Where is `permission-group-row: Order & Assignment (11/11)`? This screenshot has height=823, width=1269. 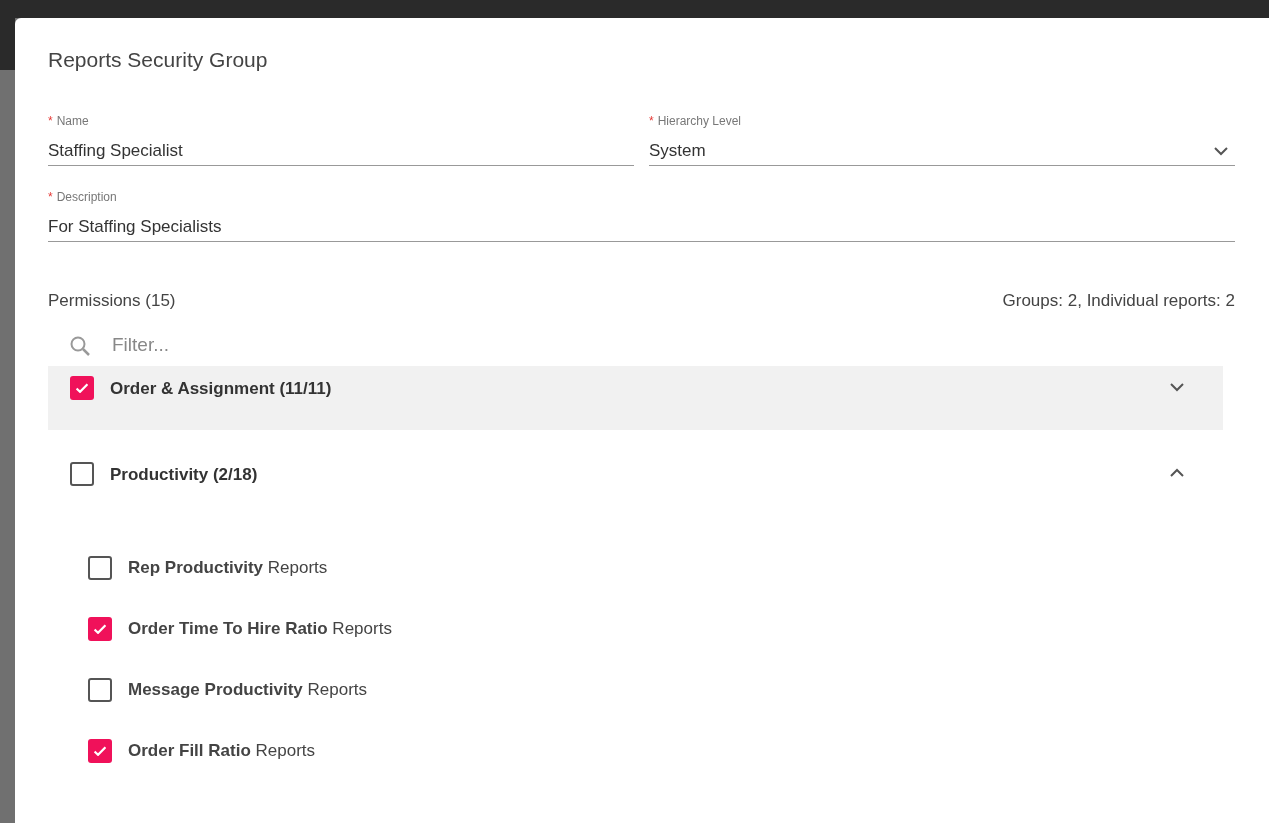
permission-group-row: Order & Assignment (11/11) is located at coordinates (635, 397).